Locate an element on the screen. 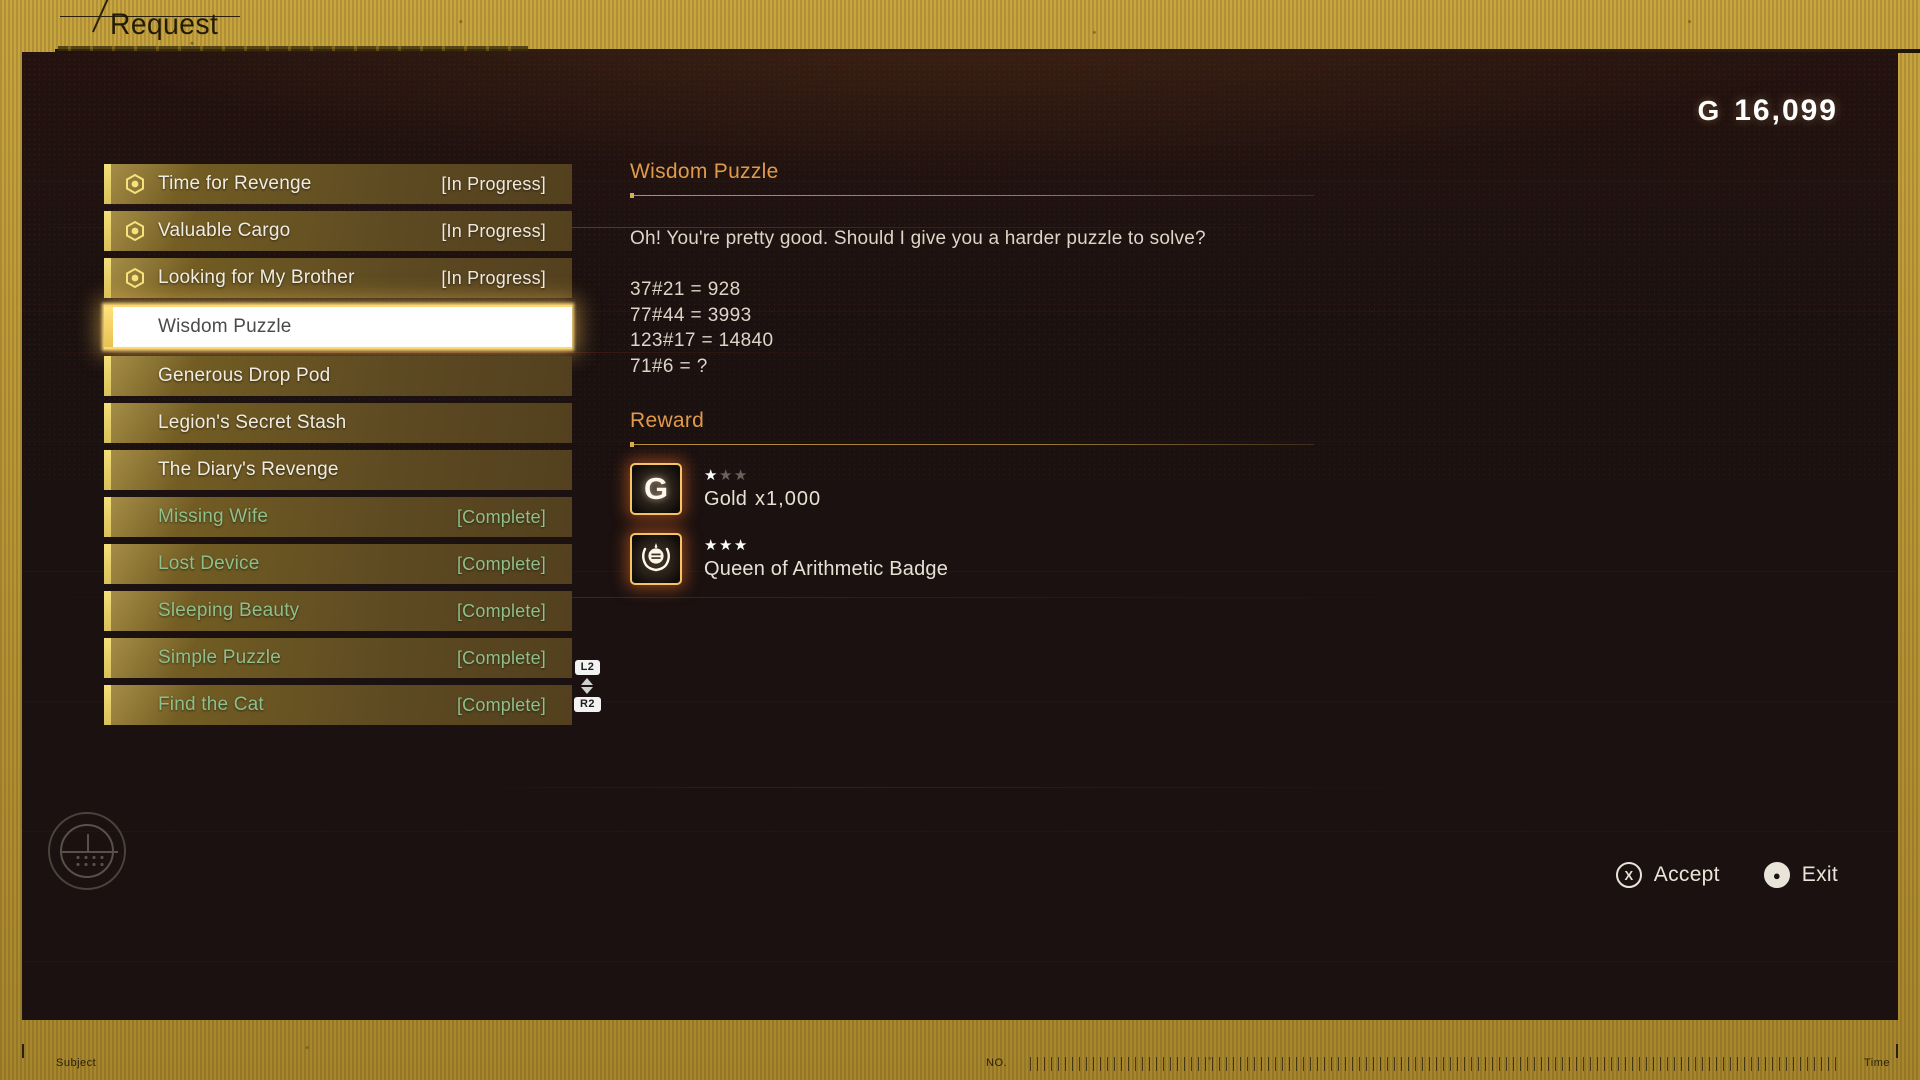 Image resolution: width=1920 pixels, height=1080 pixels. quest-label: Lost Device is located at coordinates (209, 563).